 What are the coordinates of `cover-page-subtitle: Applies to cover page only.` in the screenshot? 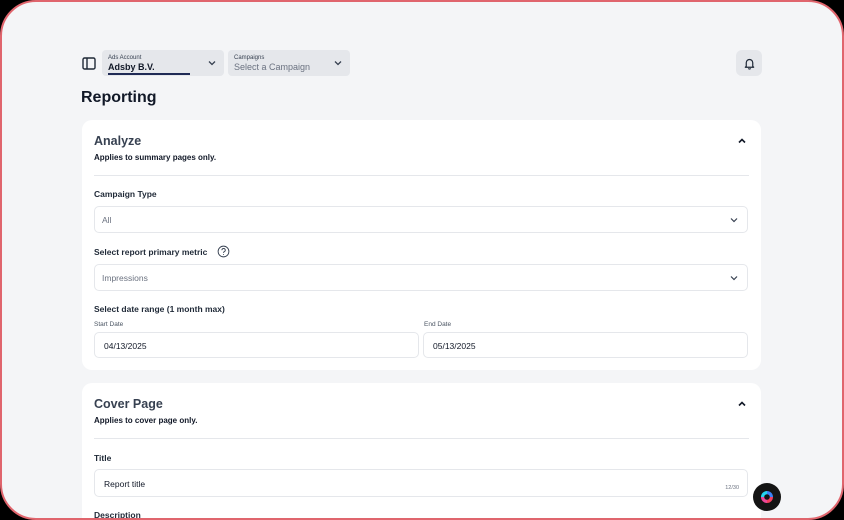 It's located at (146, 420).